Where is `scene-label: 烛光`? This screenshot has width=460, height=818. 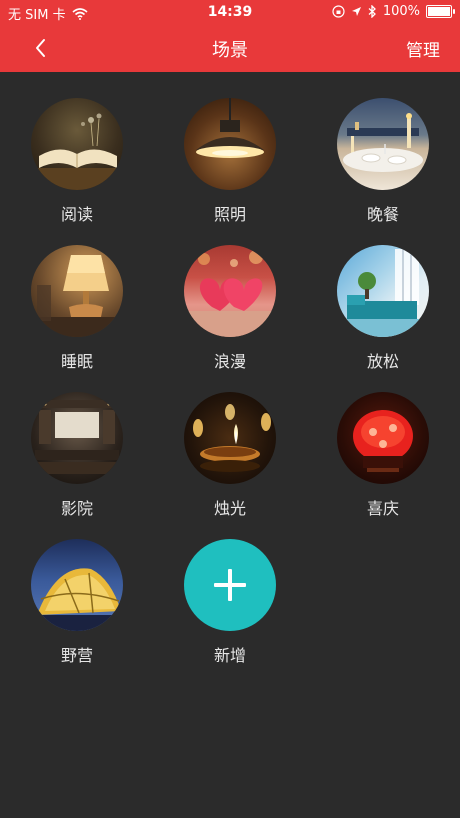
scene-label: 烛光 is located at coordinates (229, 508).